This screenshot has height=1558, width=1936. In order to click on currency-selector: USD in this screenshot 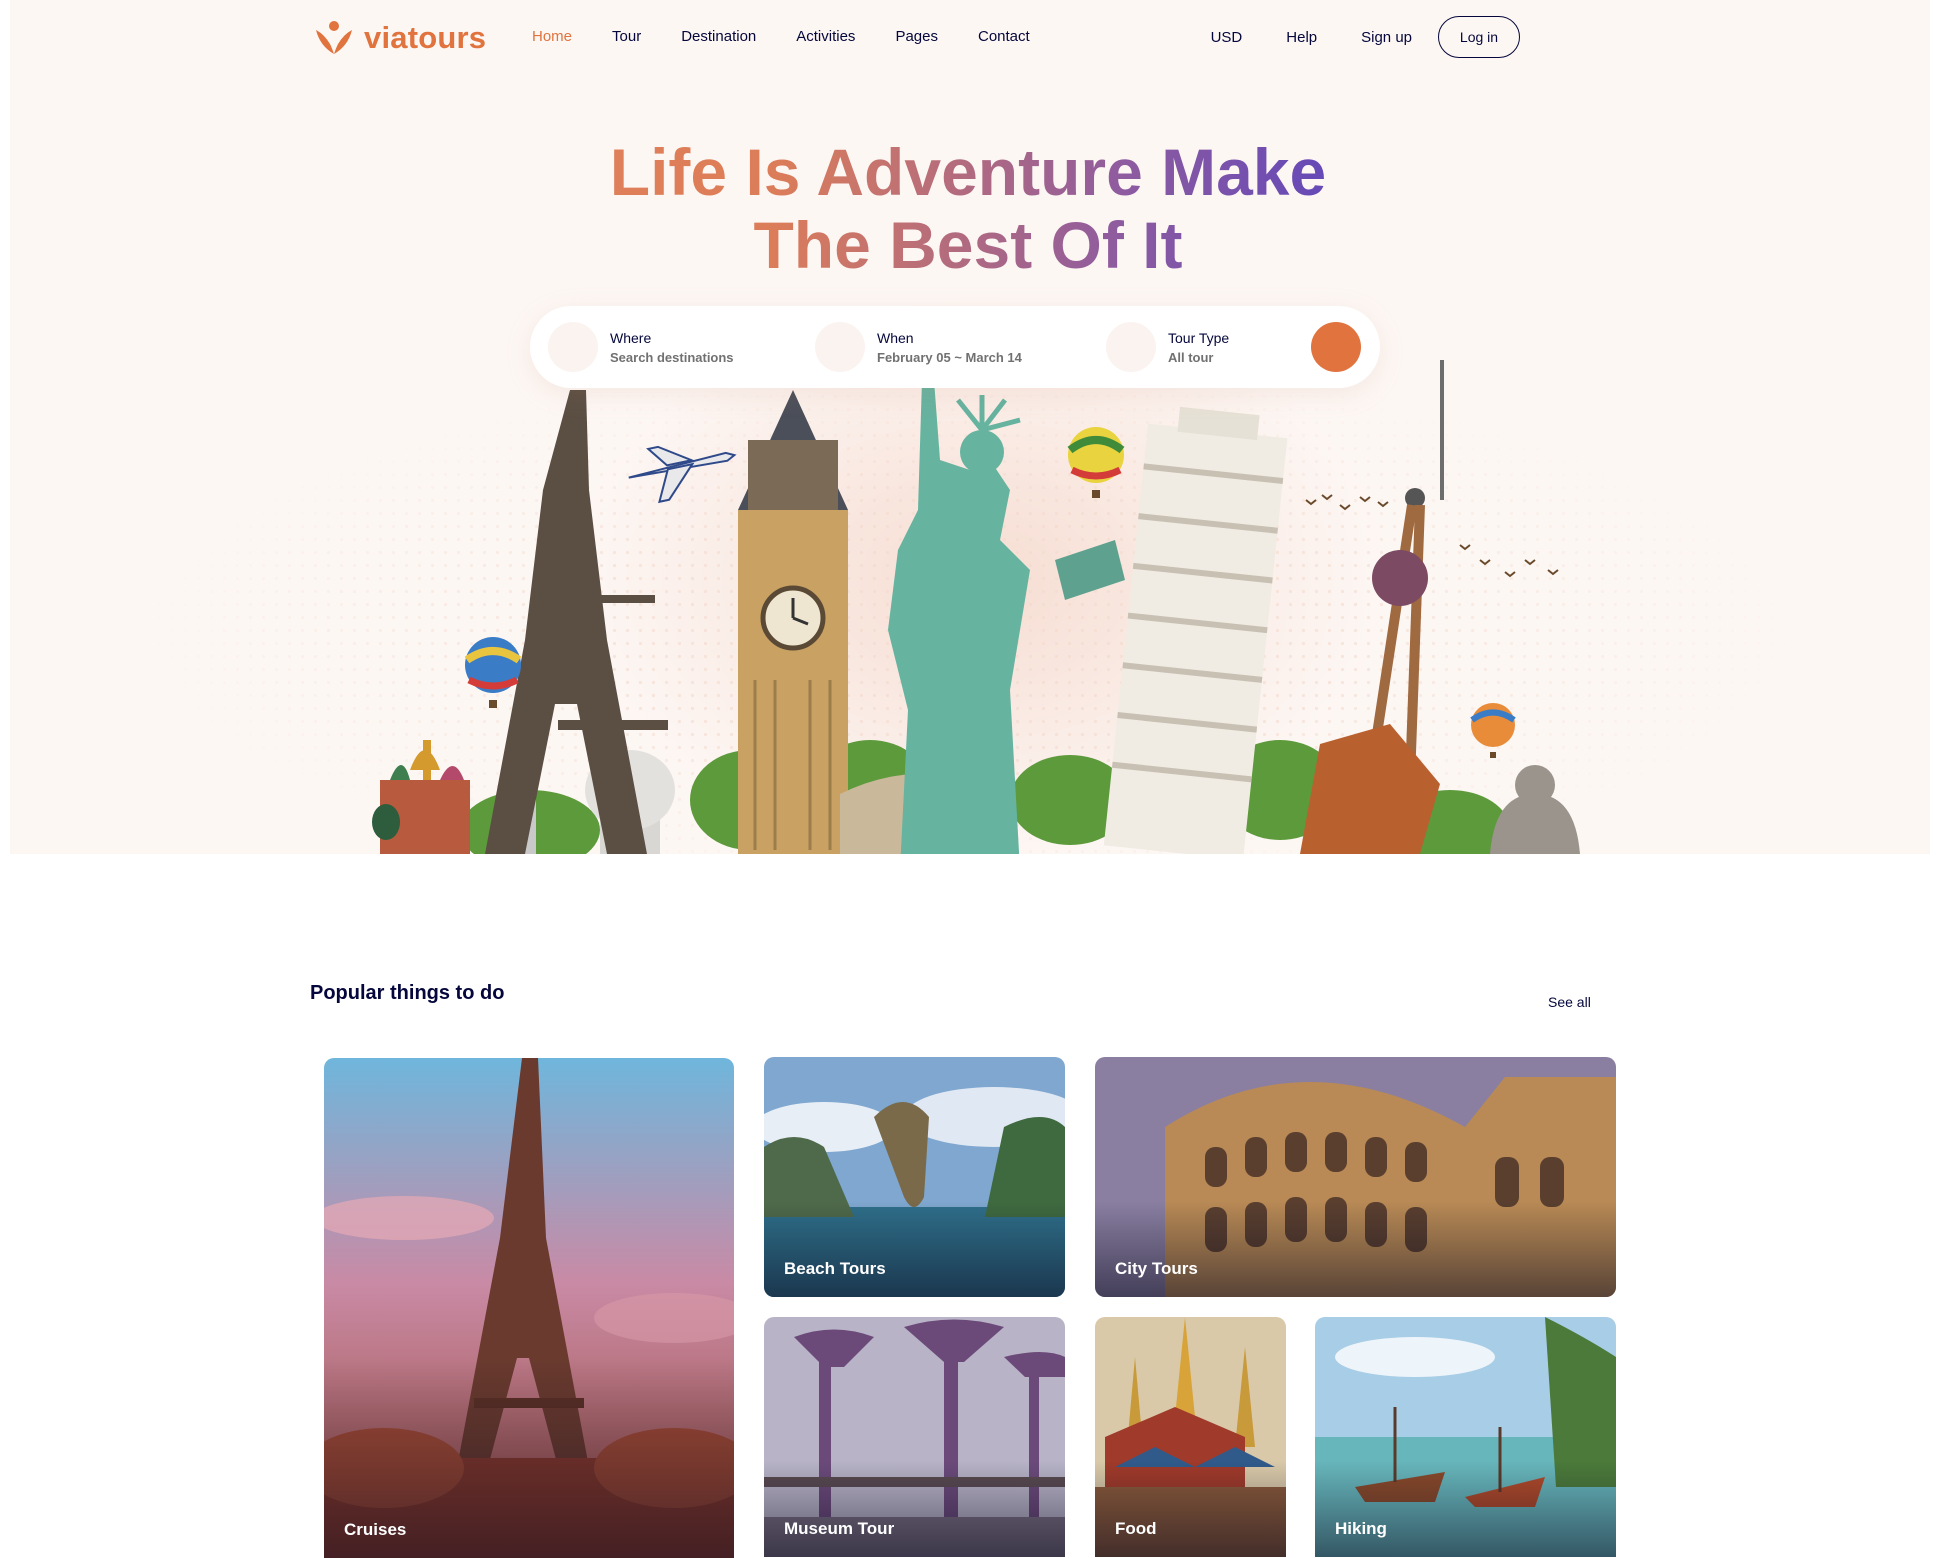, I will do `click(1227, 37)`.